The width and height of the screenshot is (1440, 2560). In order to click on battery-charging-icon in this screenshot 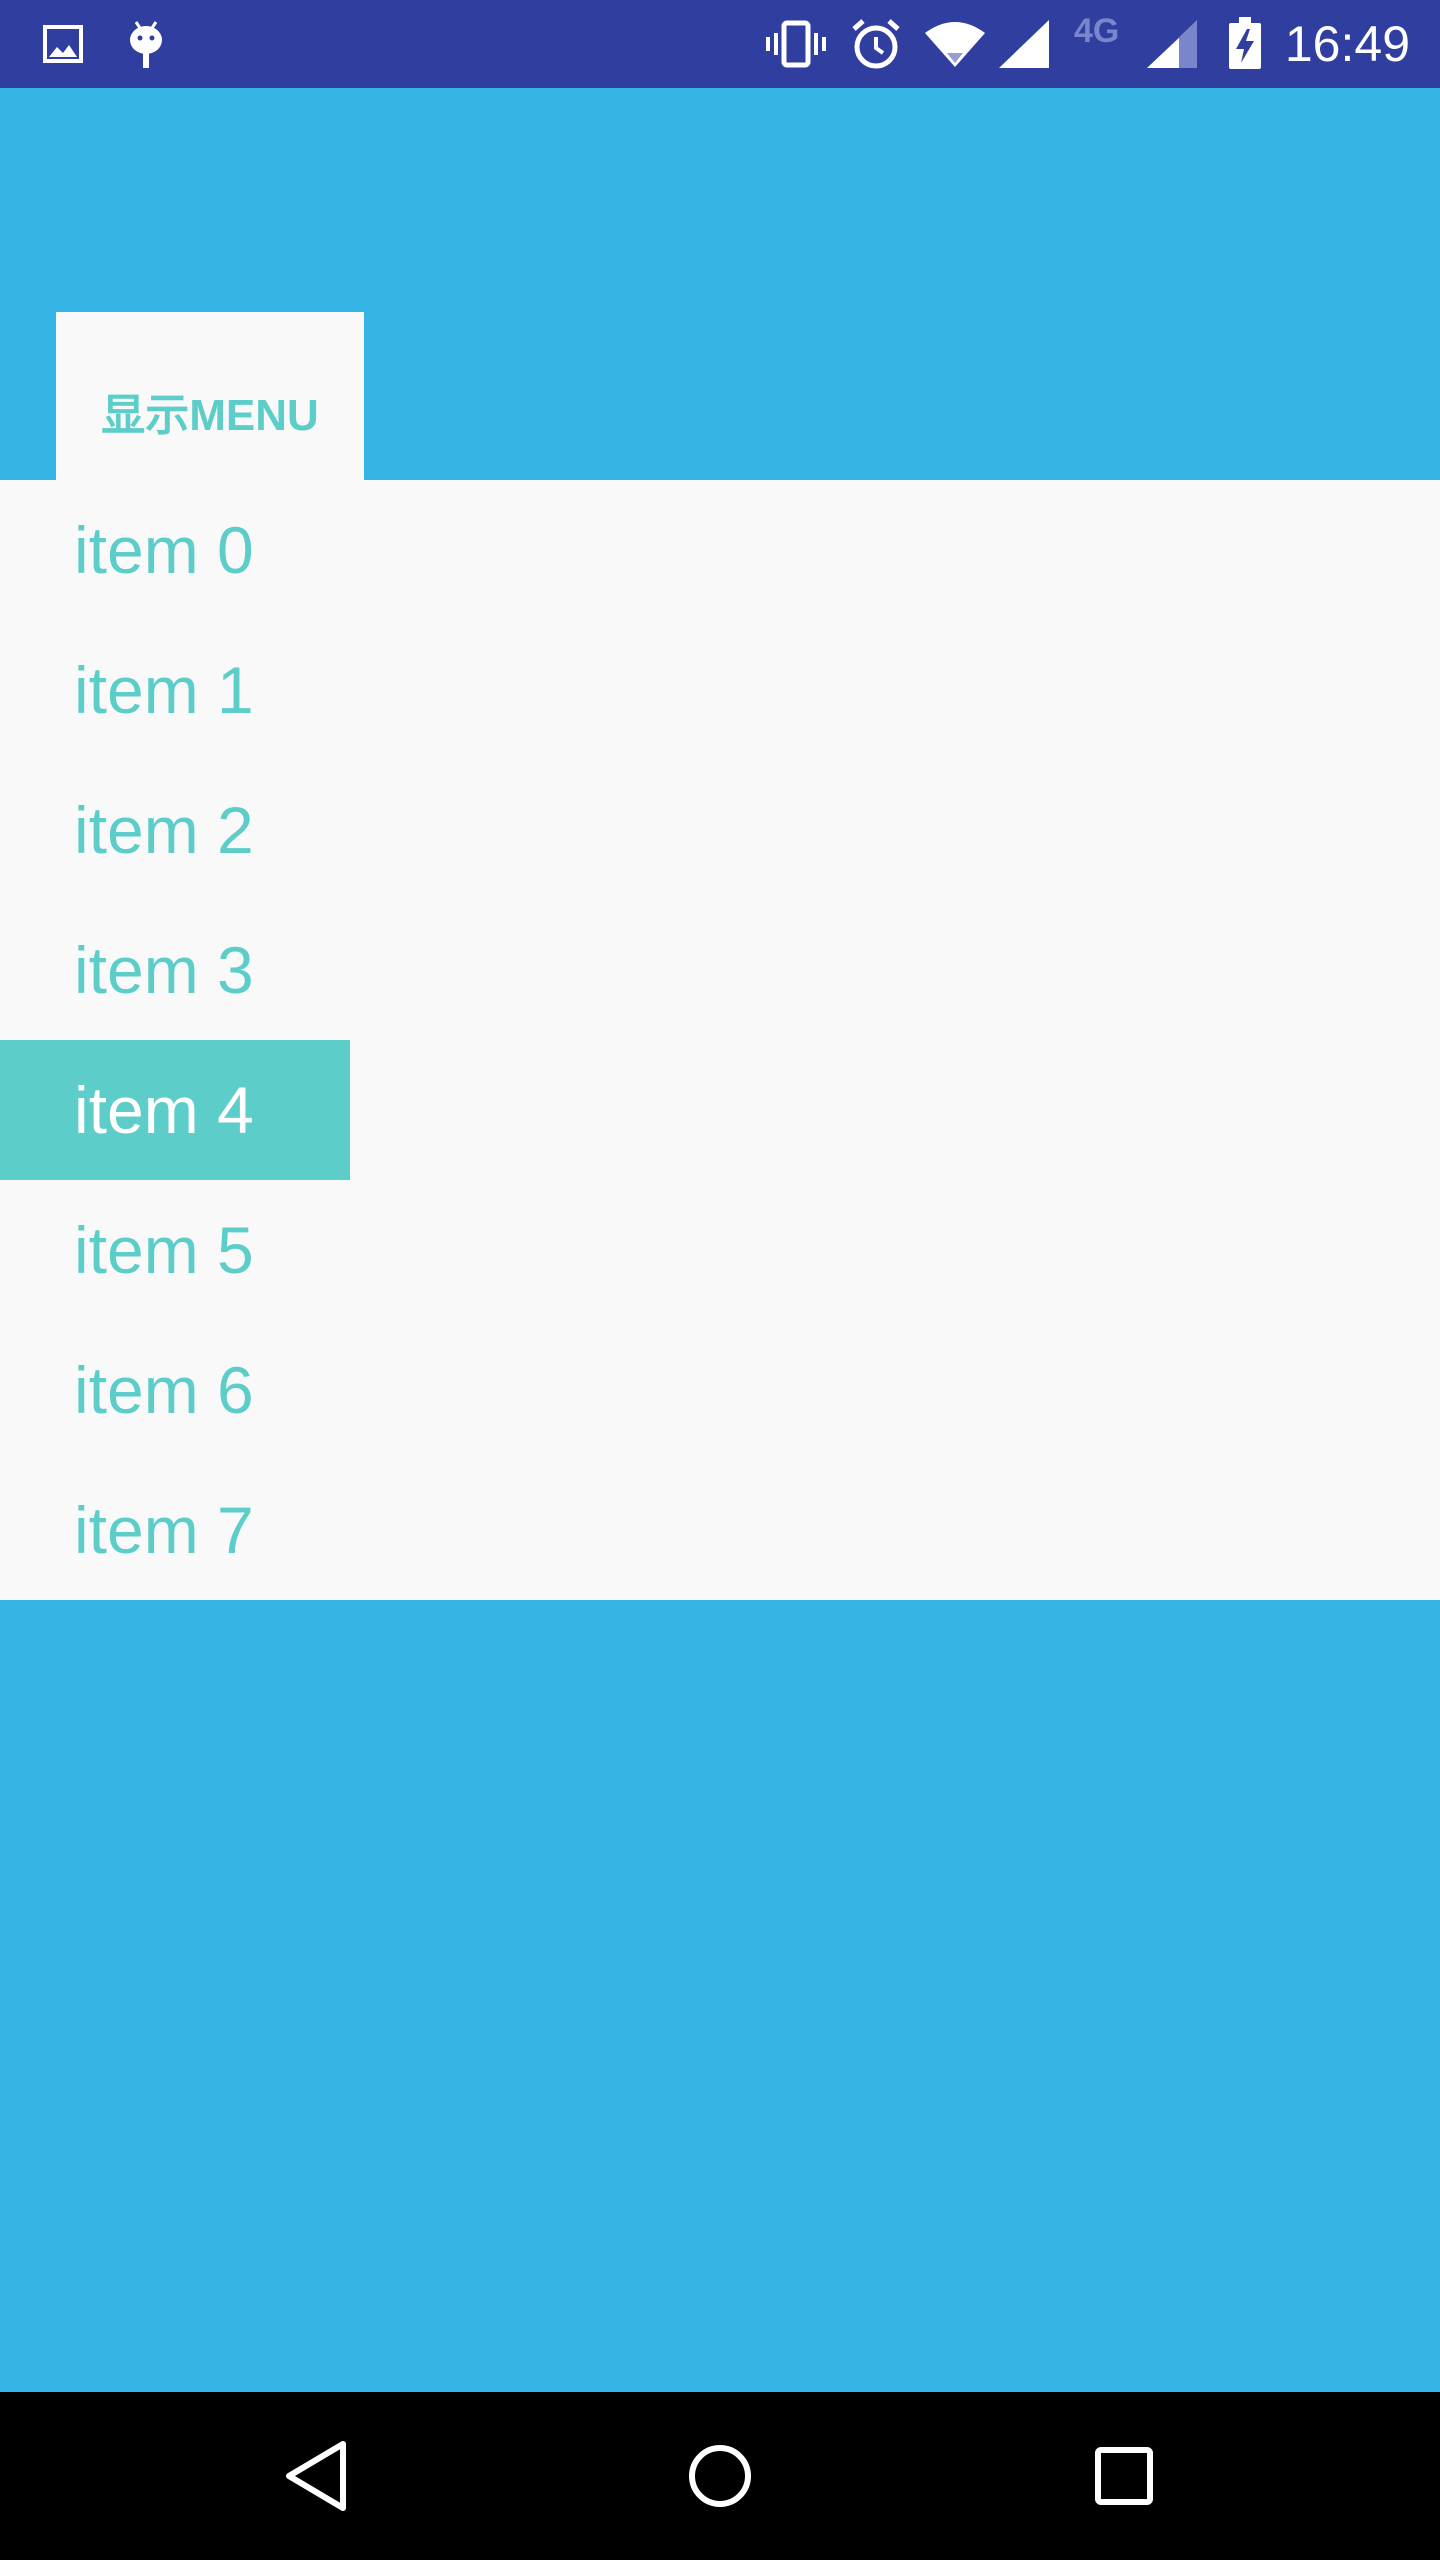, I will do `click(1245, 43)`.